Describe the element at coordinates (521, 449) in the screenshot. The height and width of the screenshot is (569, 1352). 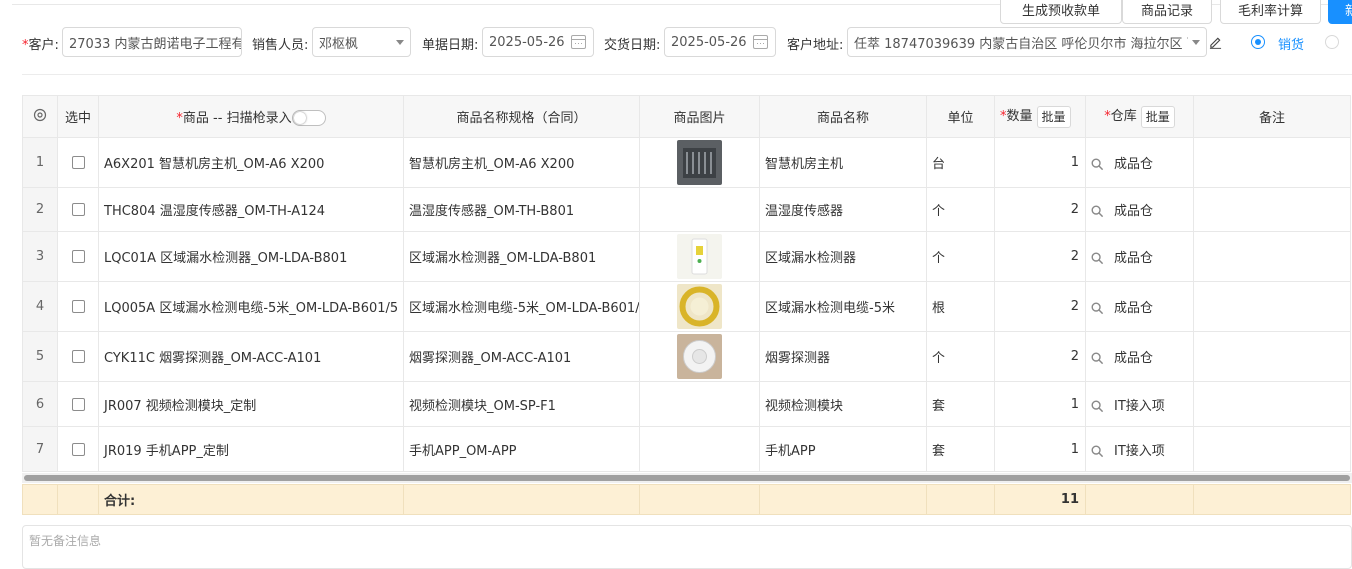
I see `spec-cell: 手机APP_OM-APP` at that location.